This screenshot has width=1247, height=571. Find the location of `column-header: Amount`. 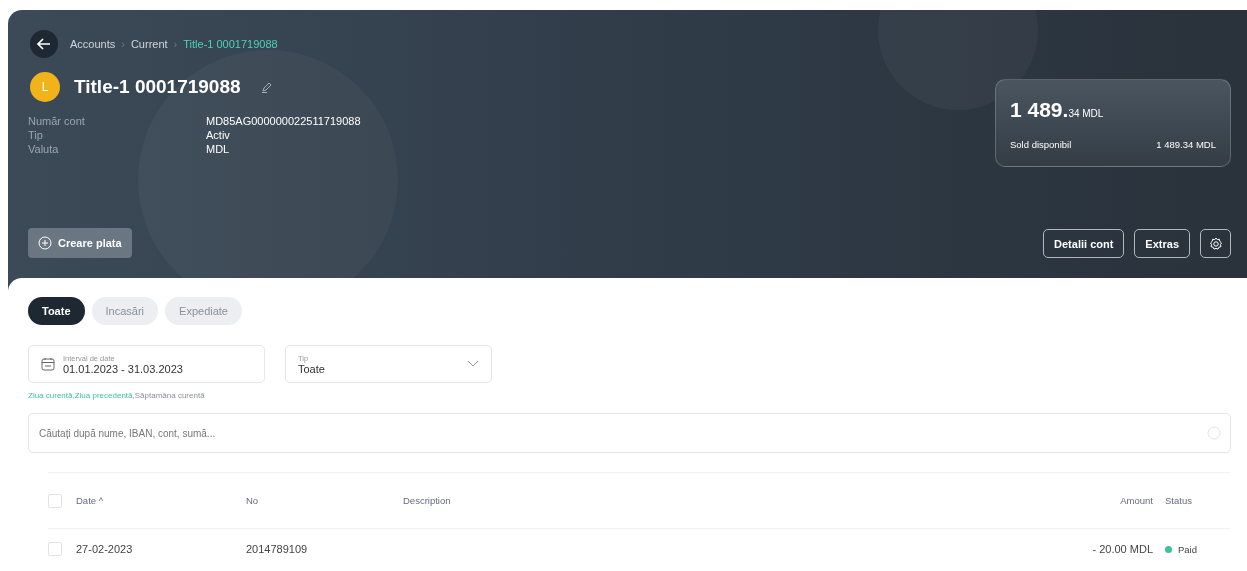

column-header: Amount is located at coordinates (1136, 500).